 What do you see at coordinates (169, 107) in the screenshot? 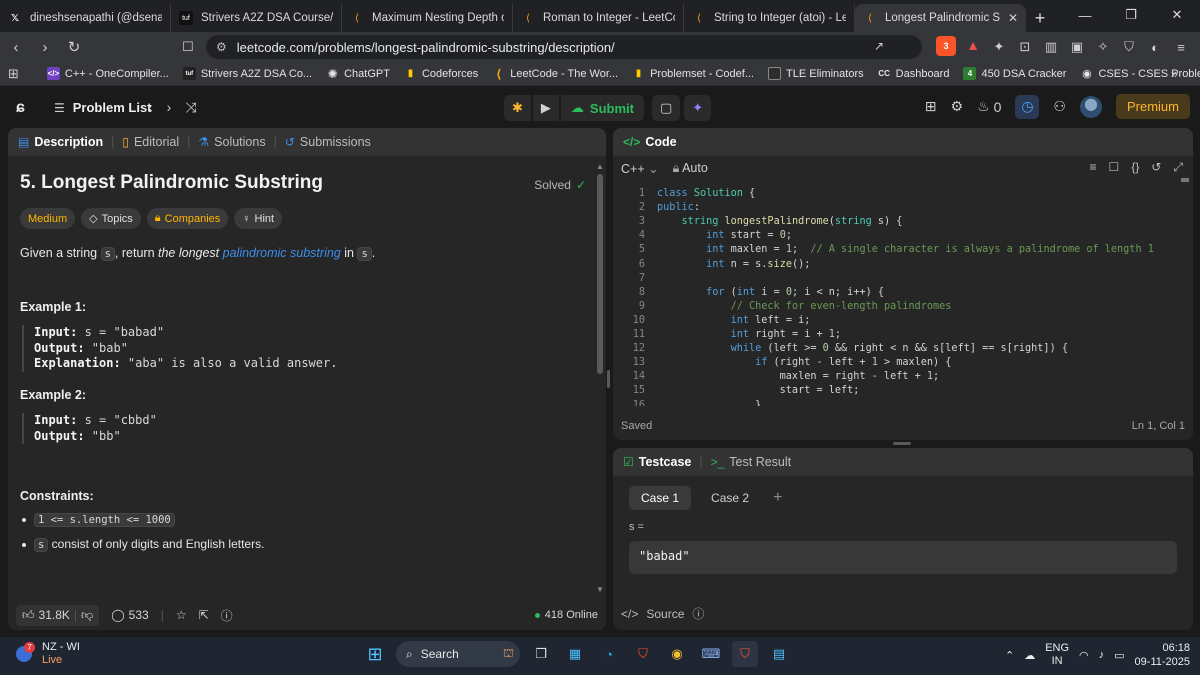
I see `next-problem-icon: ›` at bounding box center [169, 107].